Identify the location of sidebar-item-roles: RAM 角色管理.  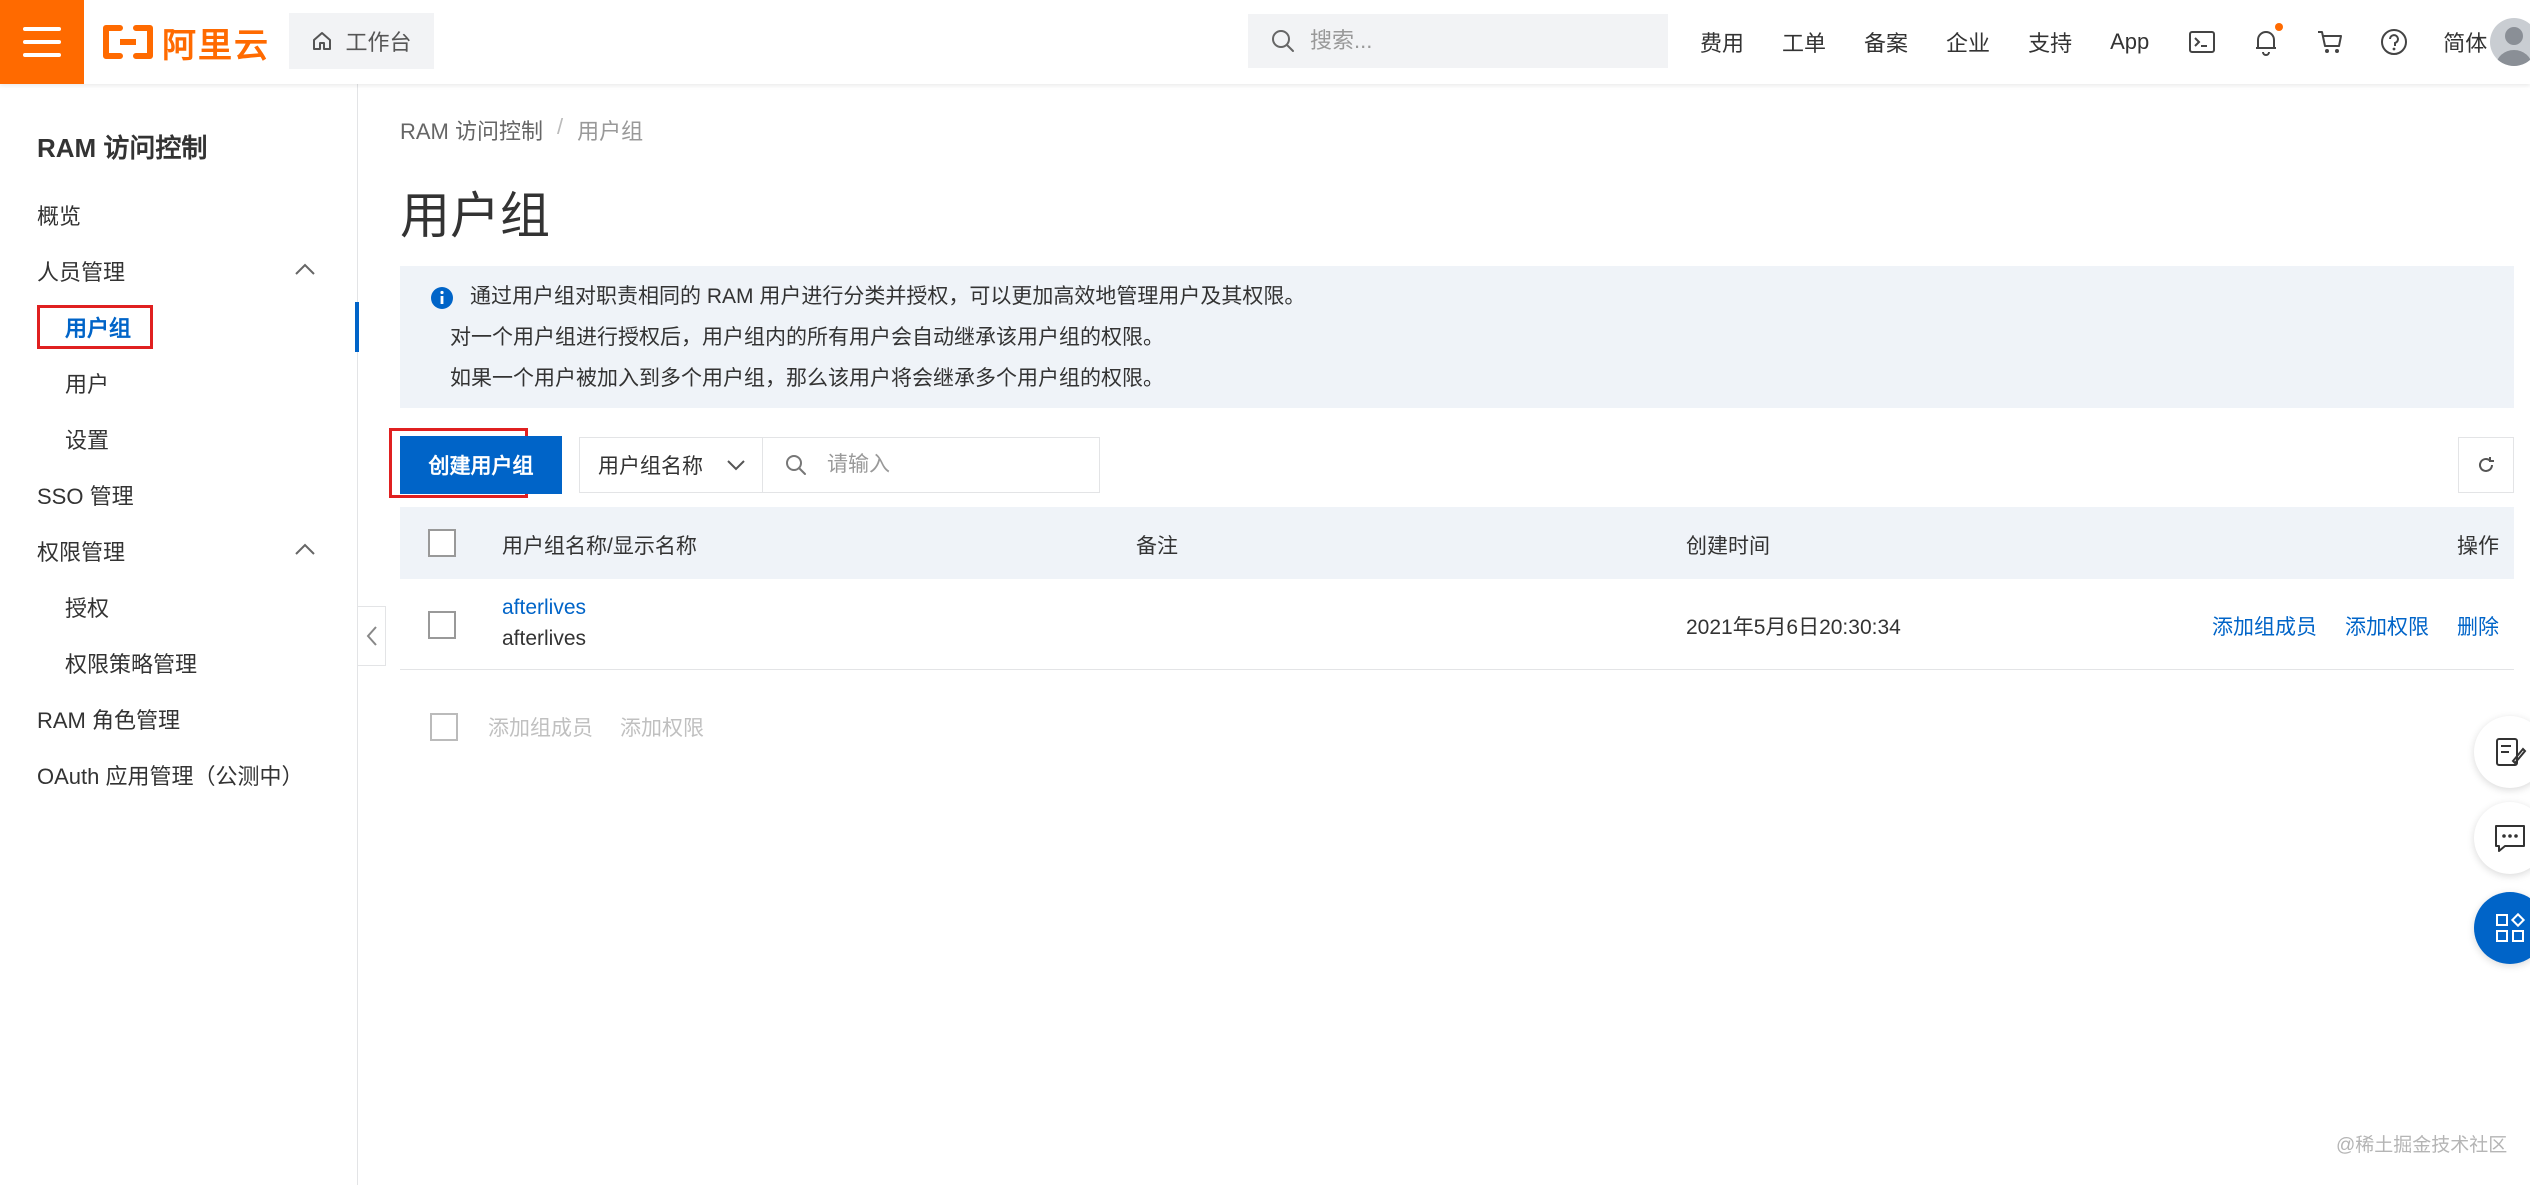
(179, 719).